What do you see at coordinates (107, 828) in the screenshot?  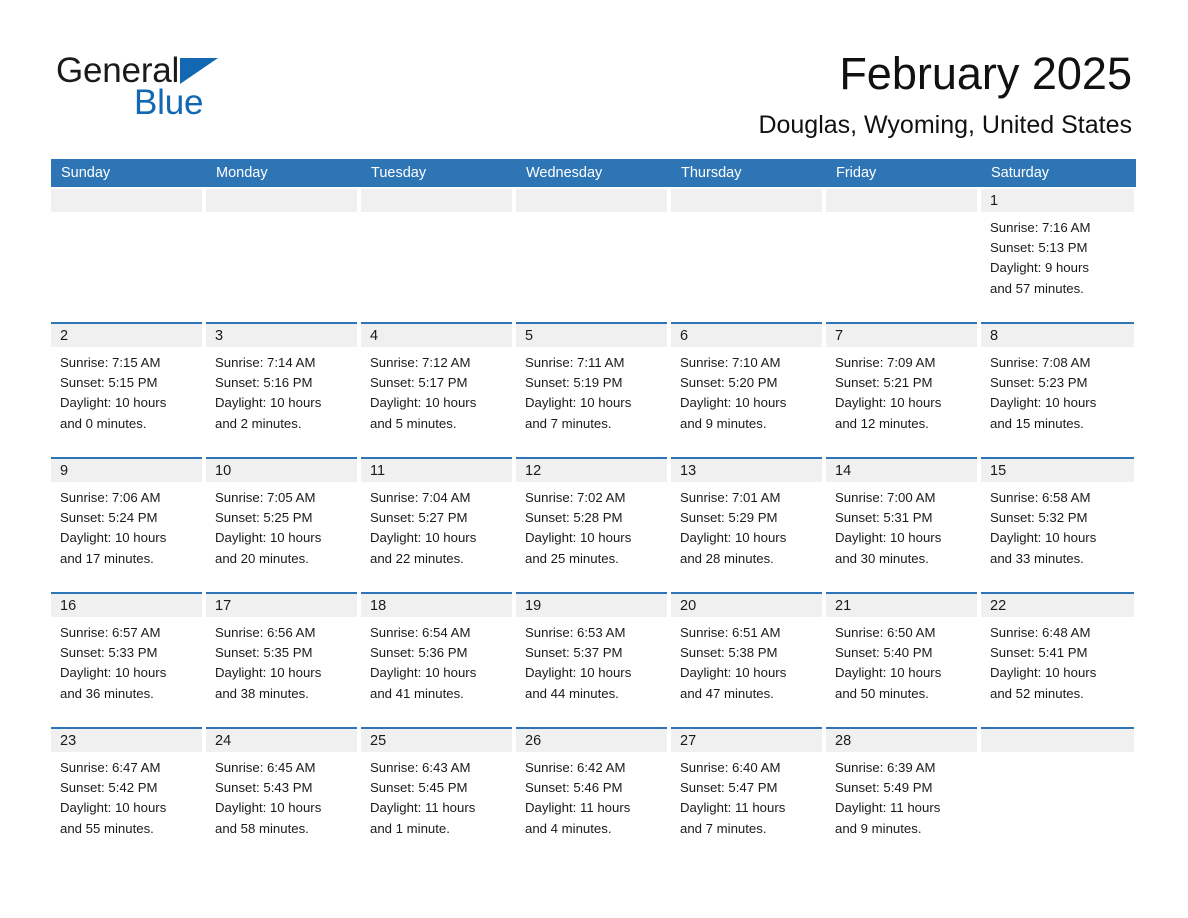 I see `daylight-duration-line2: and 55 minutes.` at bounding box center [107, 828].